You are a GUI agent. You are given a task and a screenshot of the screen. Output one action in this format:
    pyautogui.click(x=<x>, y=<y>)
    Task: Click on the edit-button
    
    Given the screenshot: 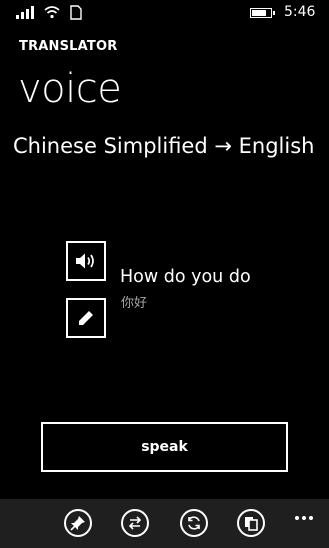 What is the action you would take?
    pyautogui.click(x=86, y=318)
    